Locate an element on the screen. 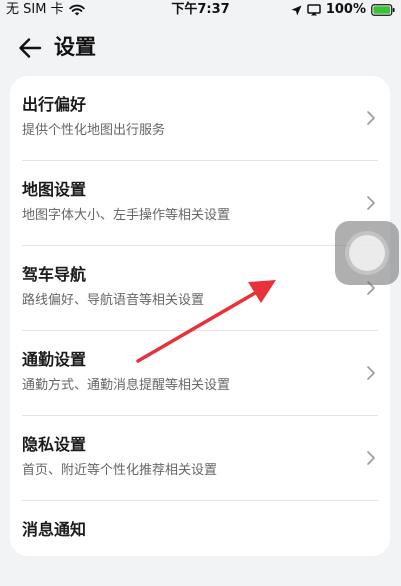 This screenshot has width=401, height=586. settings-item-travel-preference: 出行偏好 提供个性化地图出行服务 is located at coordinates (200, 118).